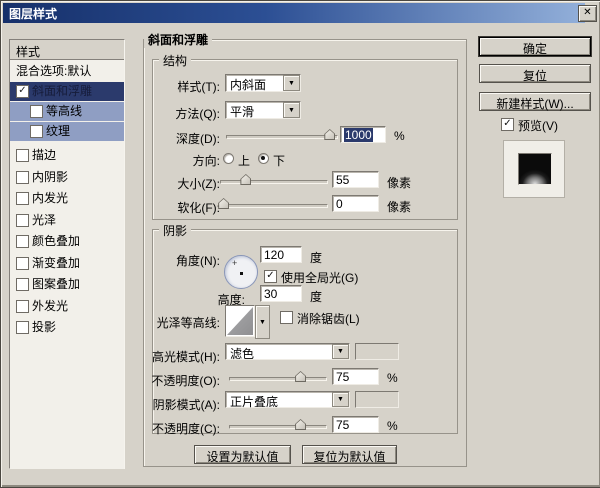 The width and height of the screenshot is (600, 488). I want to click on sidebar-item-1: ✓ 斜面和浮雕, so click(67, 91).